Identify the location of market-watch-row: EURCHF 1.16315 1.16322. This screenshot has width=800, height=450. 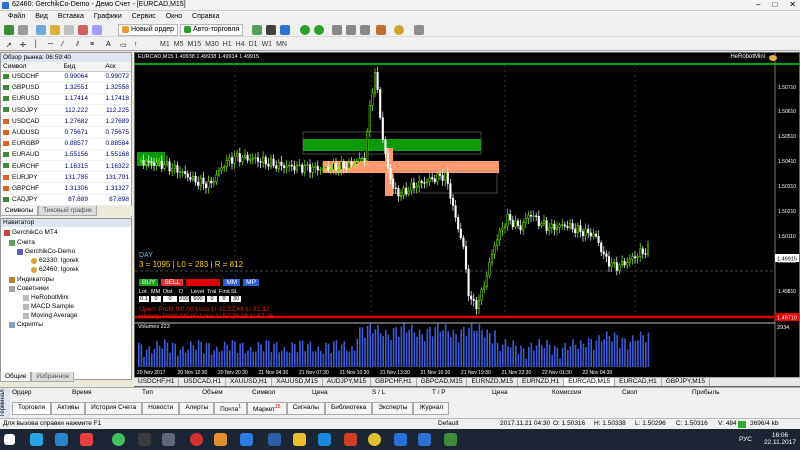
(66, 166).